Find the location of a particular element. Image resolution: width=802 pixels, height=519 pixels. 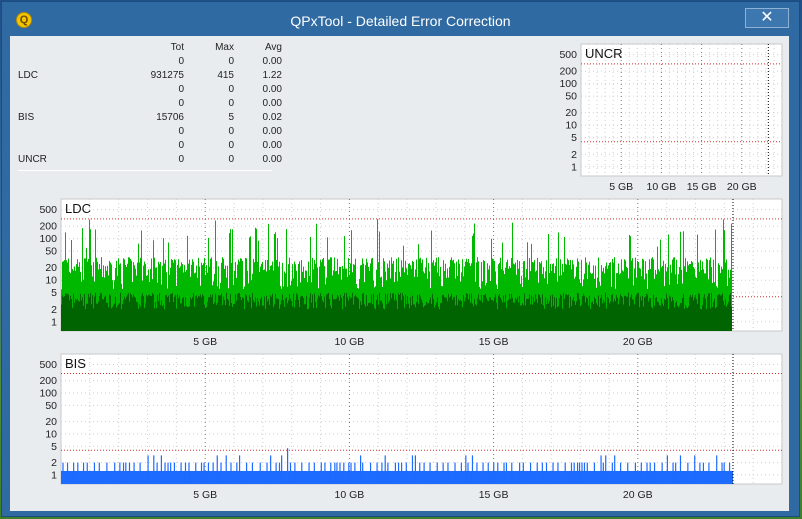

title-bar: Q QPxTool - Detailed Error Correction ✕ is located at coordinates (400, 19).